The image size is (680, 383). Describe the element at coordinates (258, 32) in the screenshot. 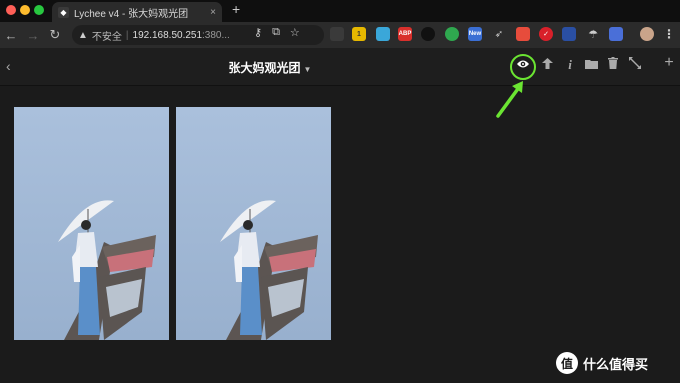

I see `key-icon: ⚷` at that location.